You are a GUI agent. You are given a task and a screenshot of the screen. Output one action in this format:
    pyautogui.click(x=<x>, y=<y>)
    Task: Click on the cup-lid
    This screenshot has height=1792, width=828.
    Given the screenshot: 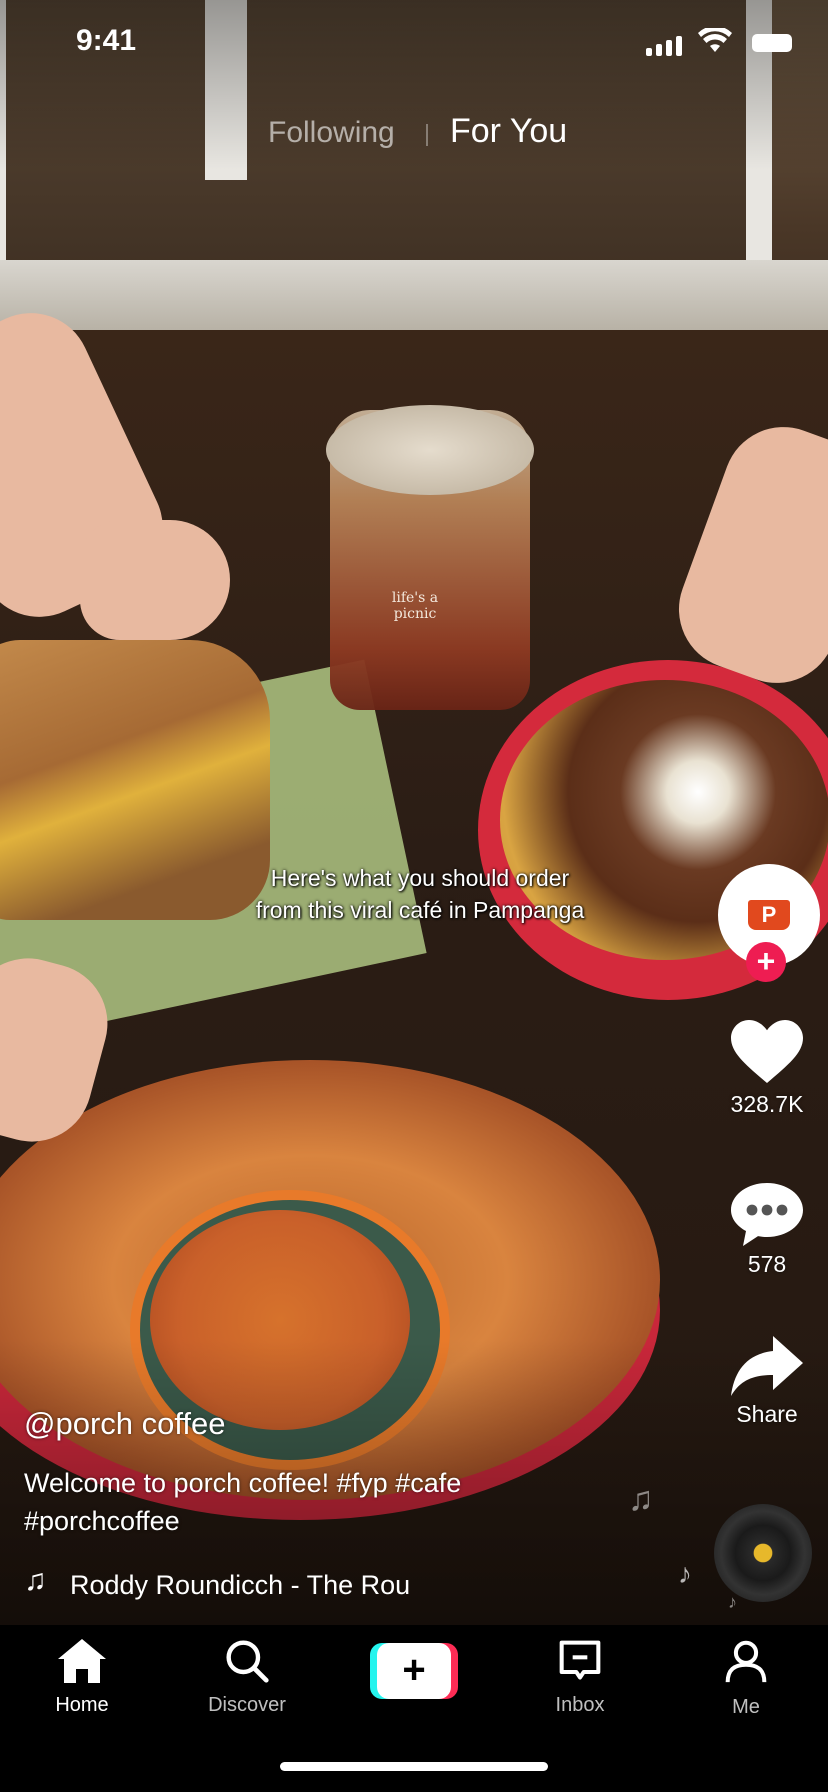 What is the action you would take?
    pyautogui.click(x=430, y=450)
    